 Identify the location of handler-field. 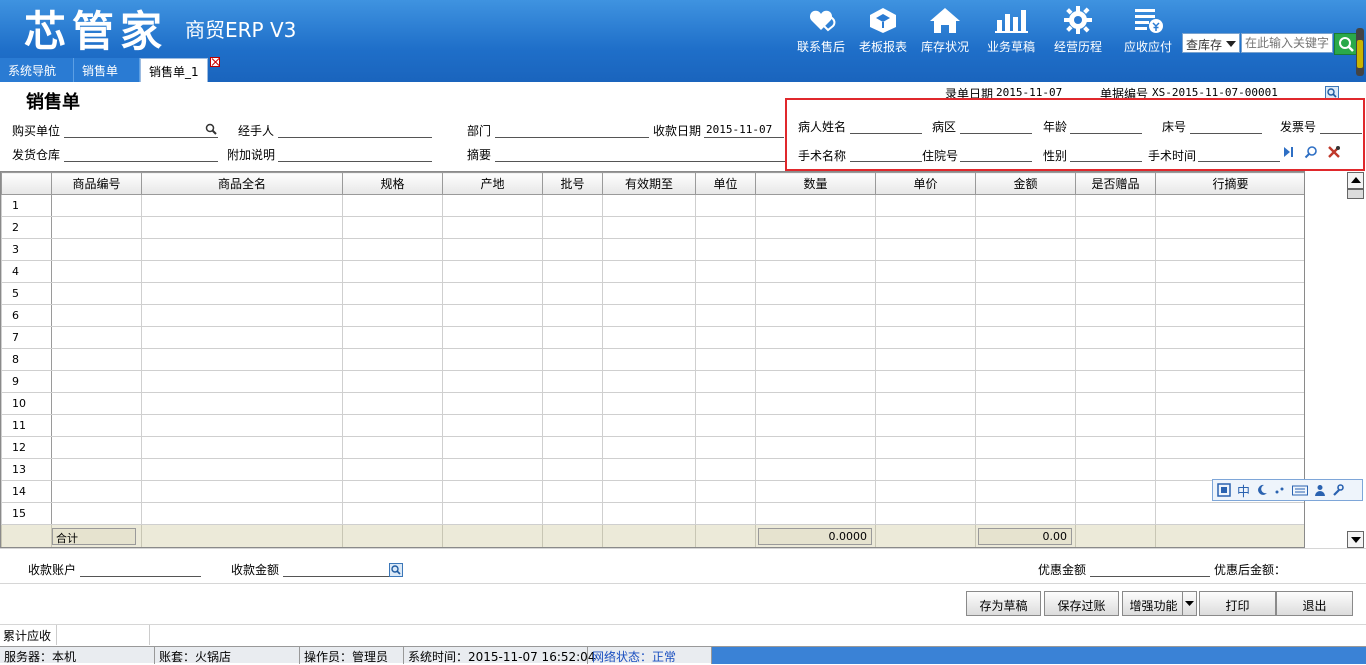
(355, 130).